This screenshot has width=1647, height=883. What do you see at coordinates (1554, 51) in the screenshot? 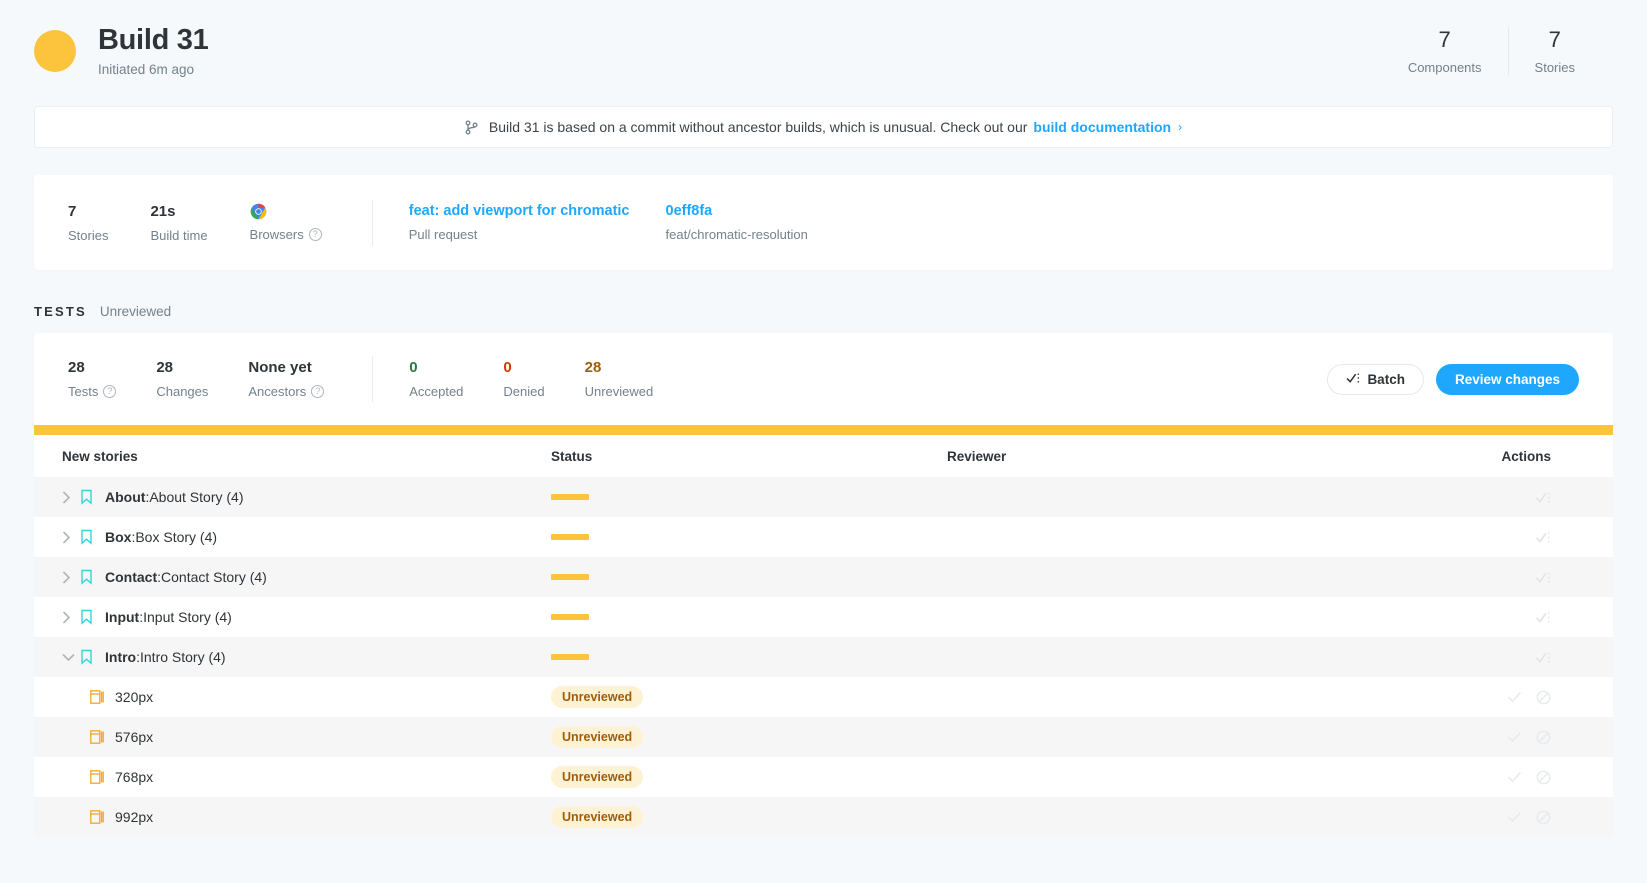
I see `header-stat-stories: 7 Stories` at bounding box center [1554, 51].